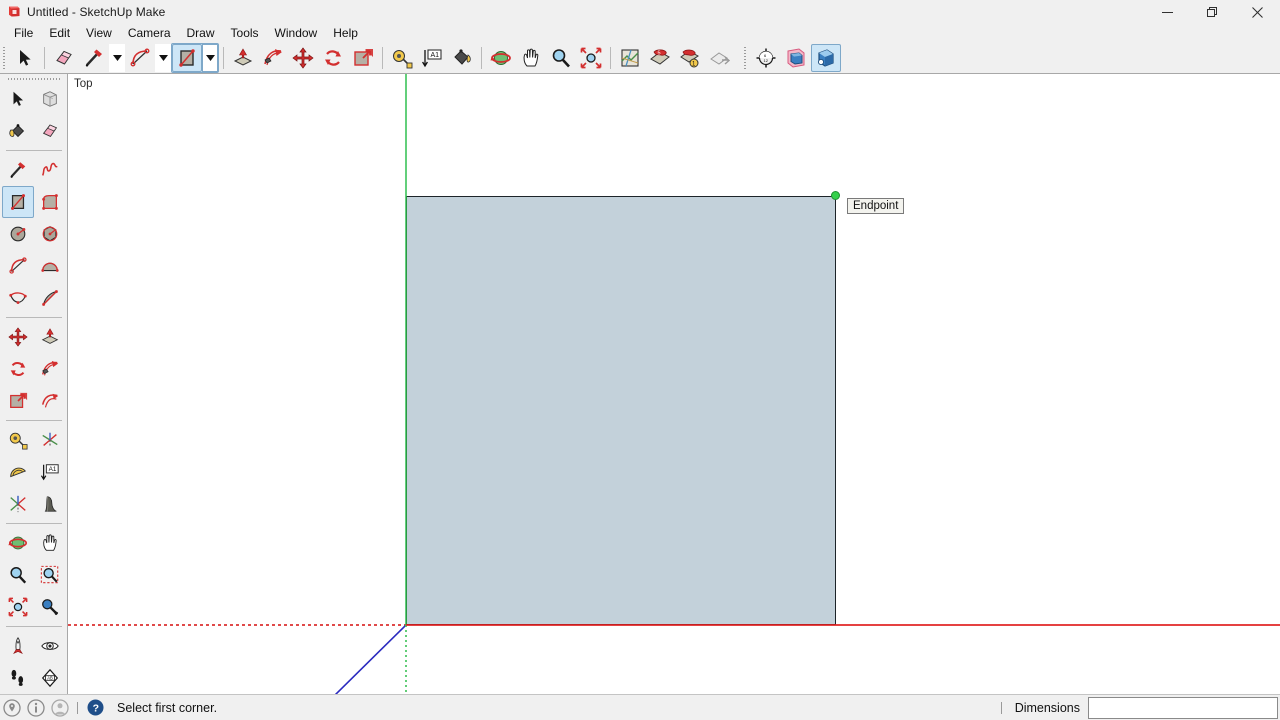 The image size is (1280, 720). I want to click on left-position-camera-tool, so click(18, 646).